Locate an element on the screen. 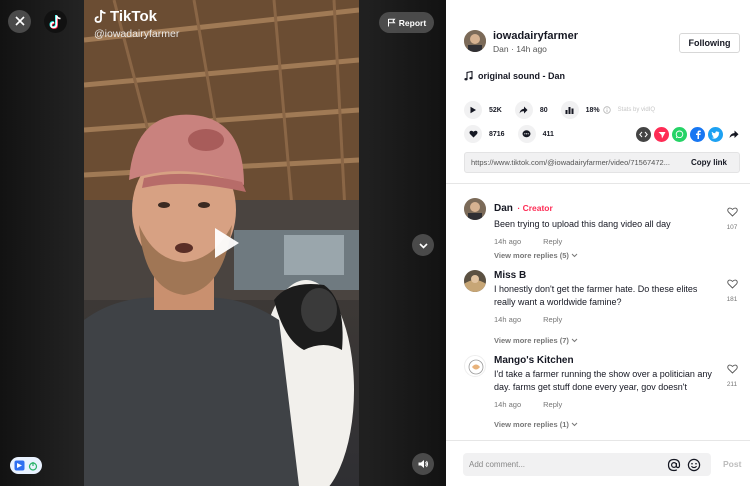 The image size is (750, 486). author-avatar is located at coordinates (475, 41).